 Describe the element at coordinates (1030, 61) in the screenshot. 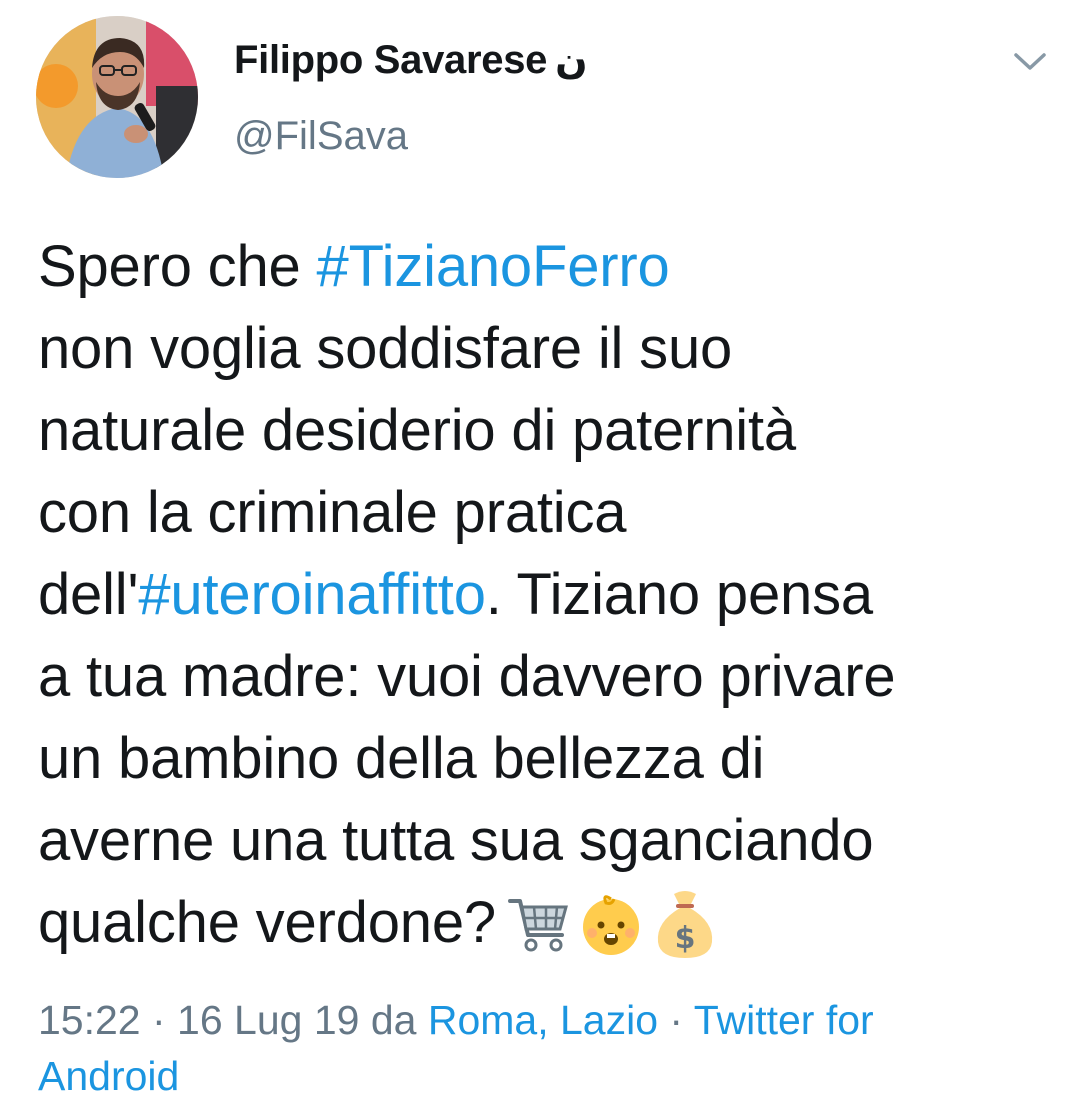

I see `chevron-down-icon` at that location.